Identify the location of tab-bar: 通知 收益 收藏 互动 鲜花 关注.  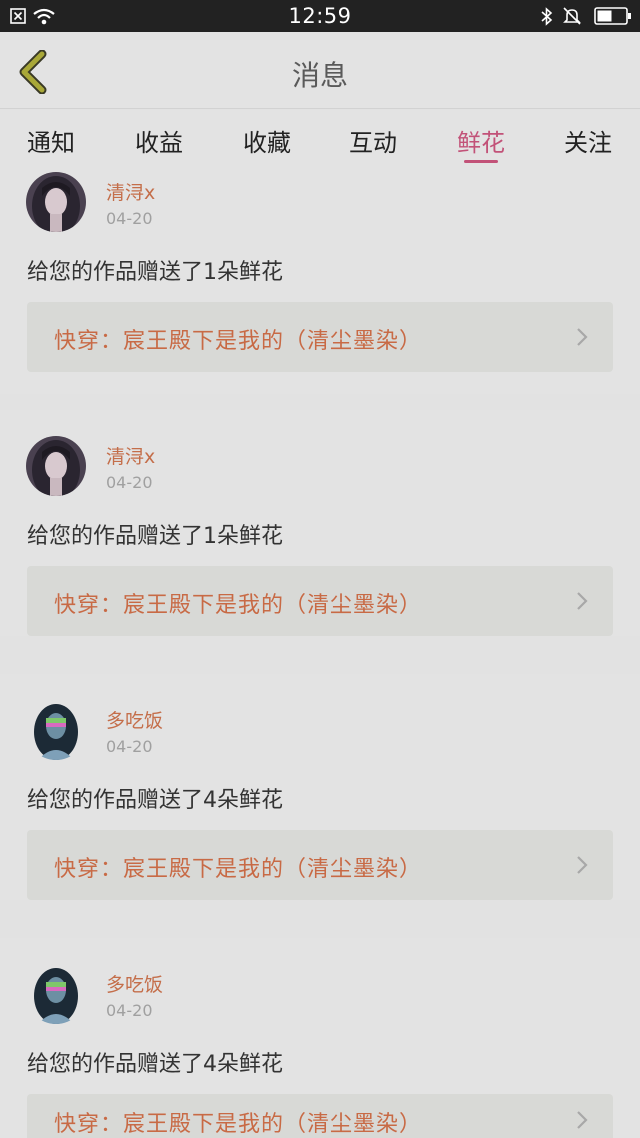
(320, 139).